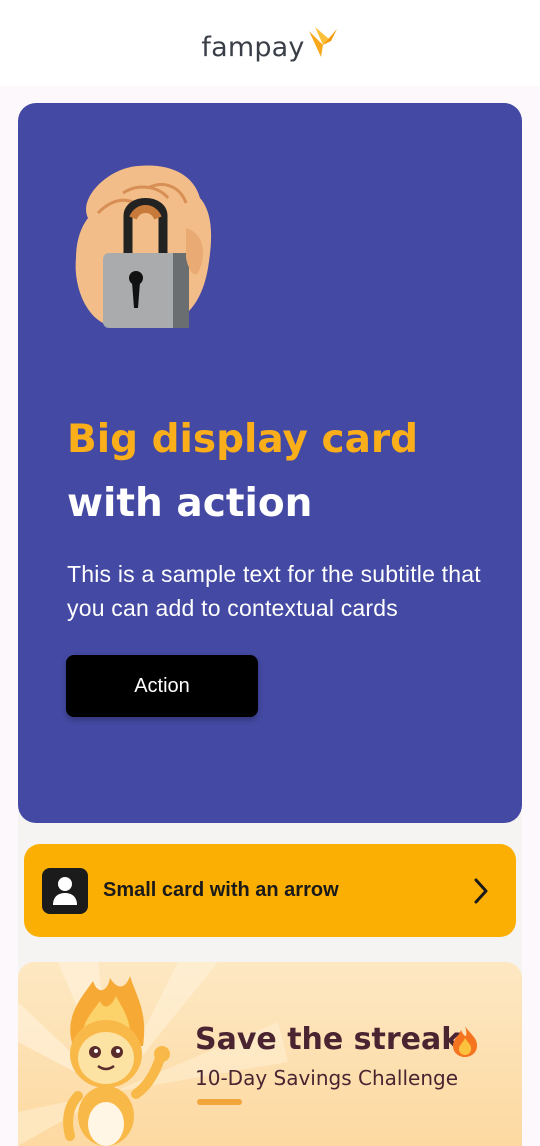 The image size is (540, 1146). What do you see at coordinates (465, 1041) in the screenshot?
I see `flame-icon` at bounding box center [465, 1041].